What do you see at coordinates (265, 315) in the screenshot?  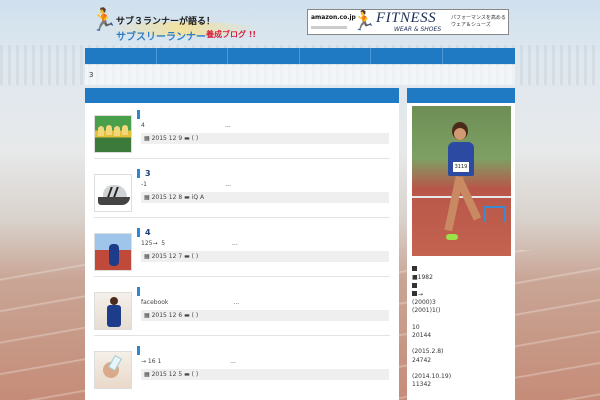 I see `post-meta: ▦ 2015 12 6 ▬ ( )` at bounding box center [265, 315].